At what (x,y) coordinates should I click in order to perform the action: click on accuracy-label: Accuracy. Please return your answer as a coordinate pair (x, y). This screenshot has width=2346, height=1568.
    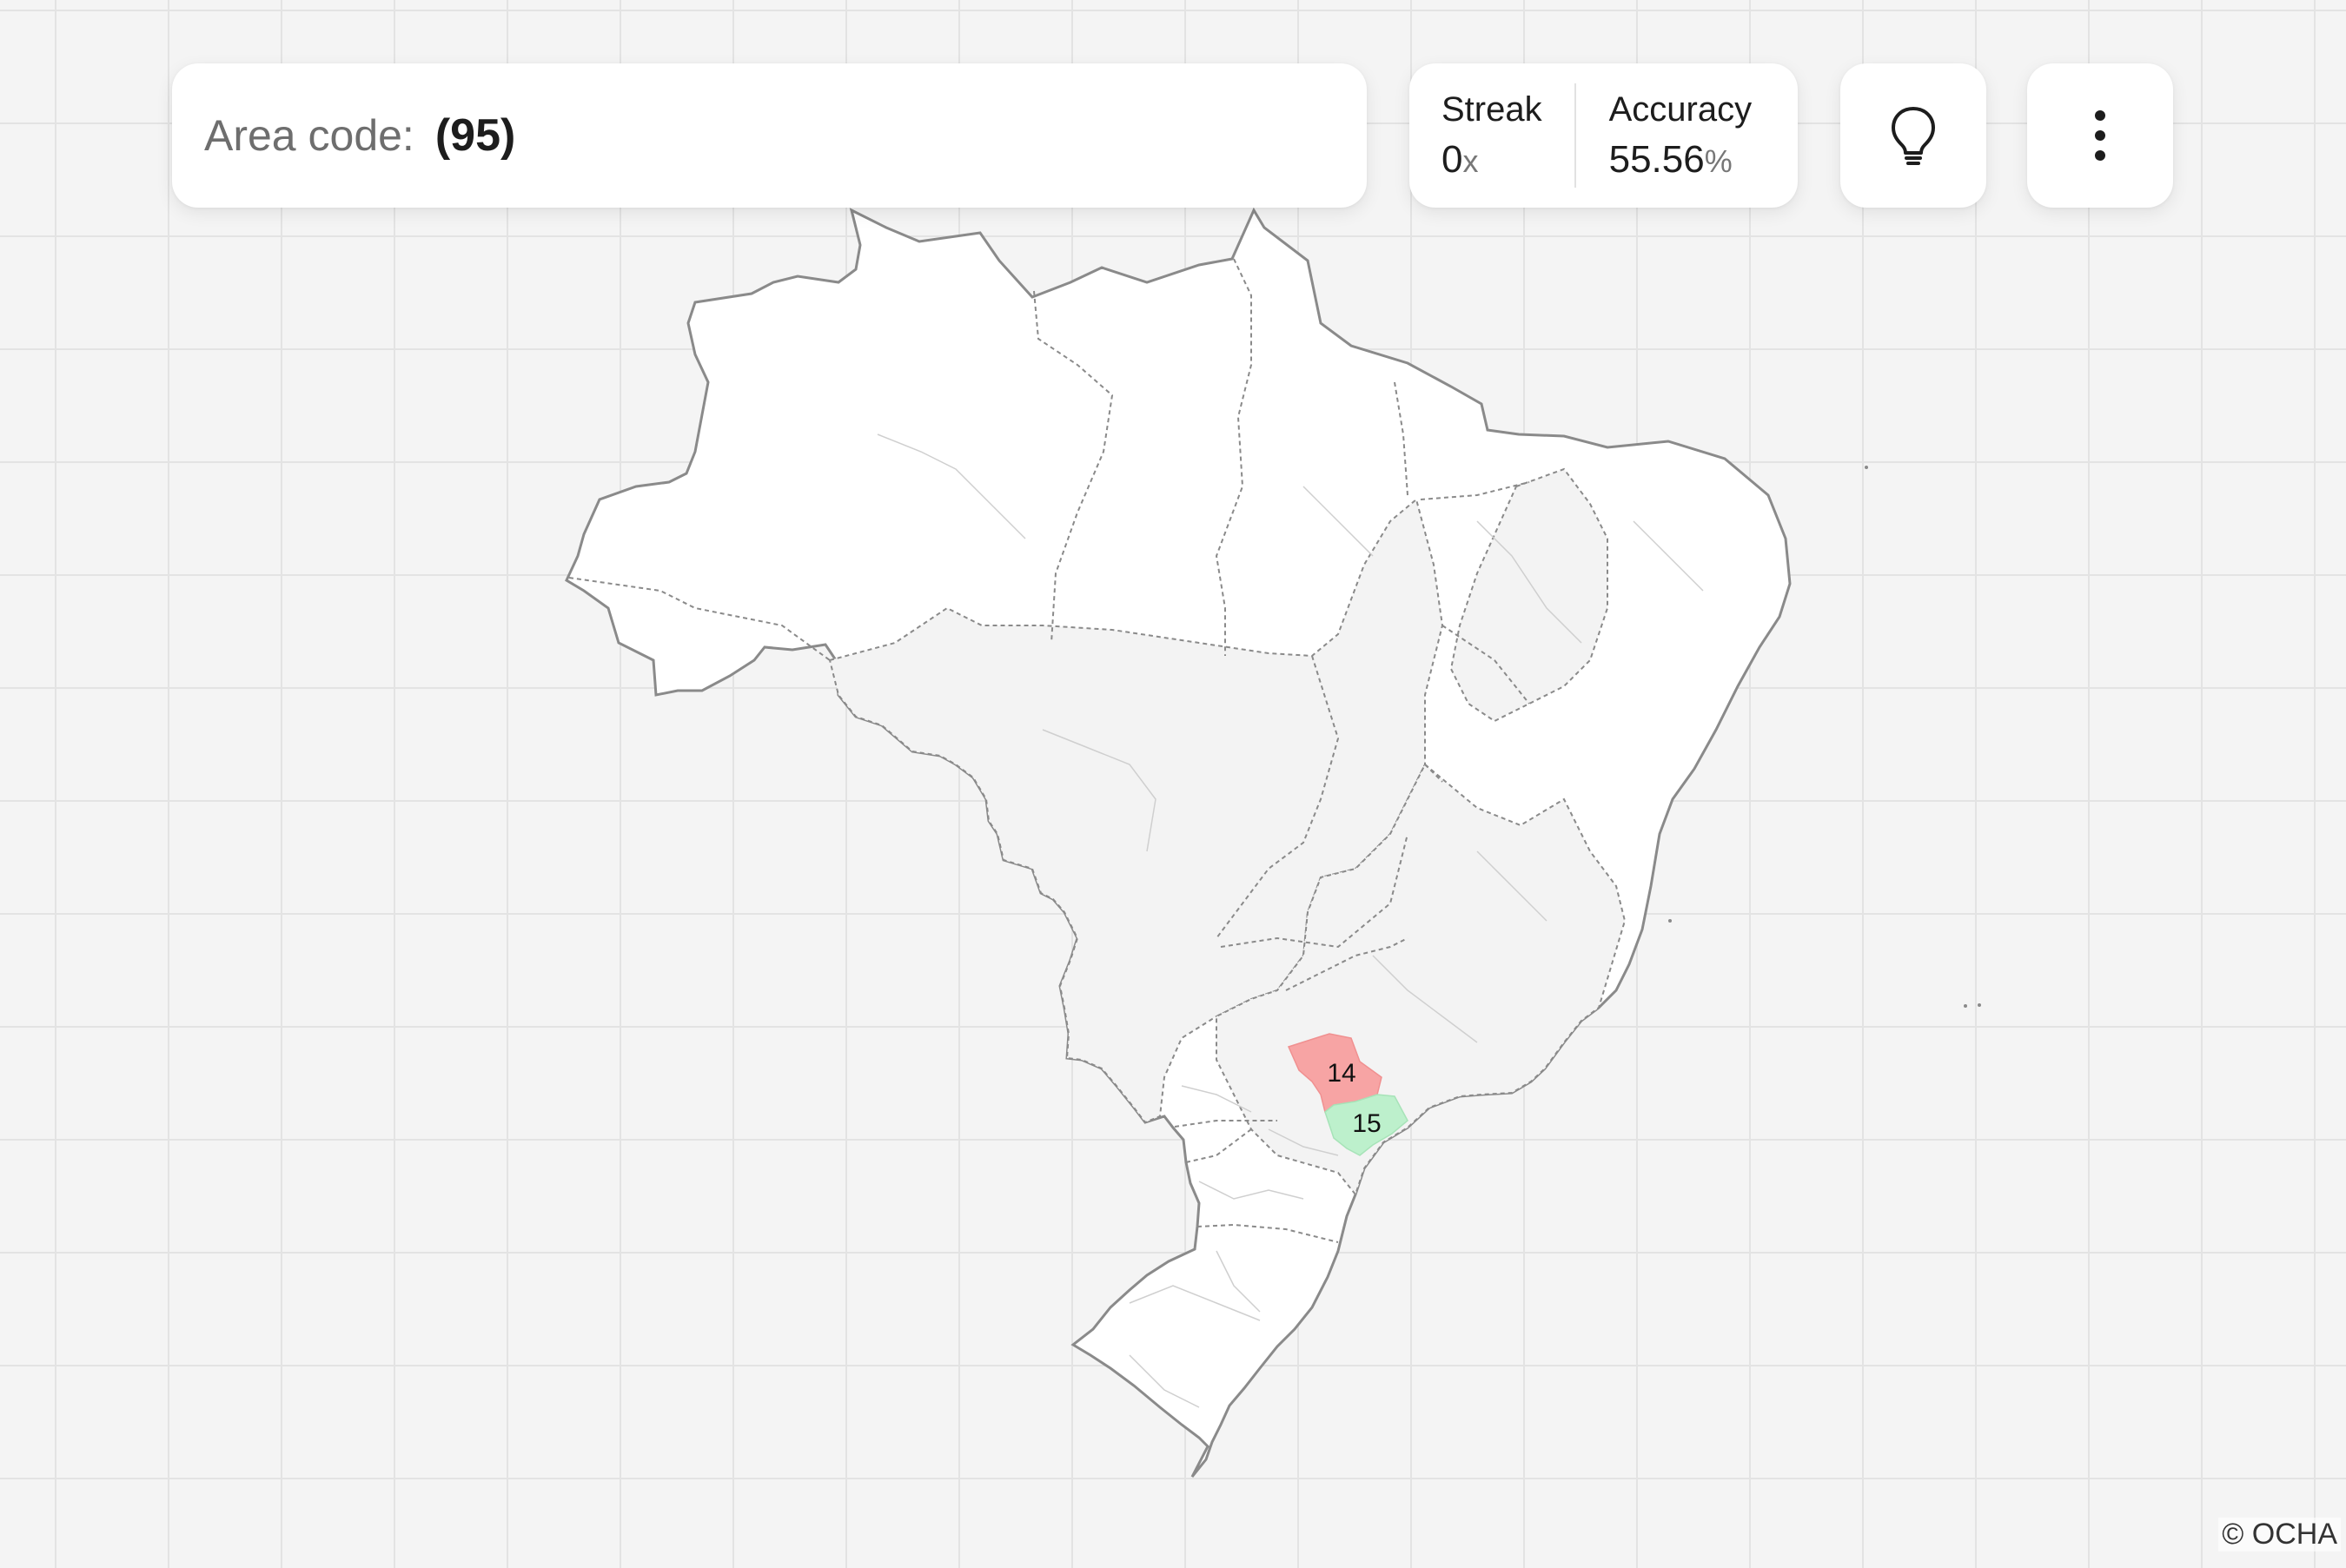
    Looking at the image, I should click on (1681, 109).